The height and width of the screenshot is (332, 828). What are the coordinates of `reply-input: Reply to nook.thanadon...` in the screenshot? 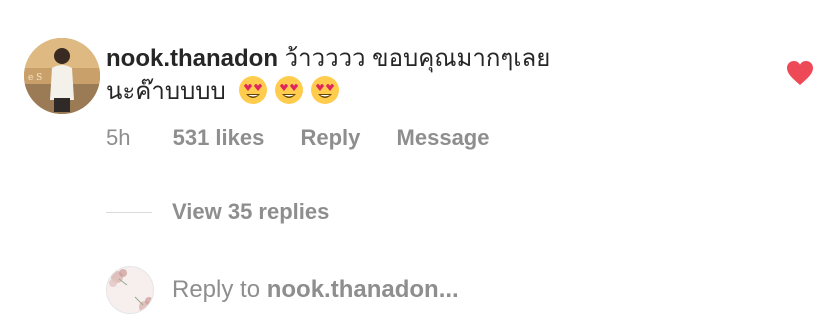 It's located at (315, 290).